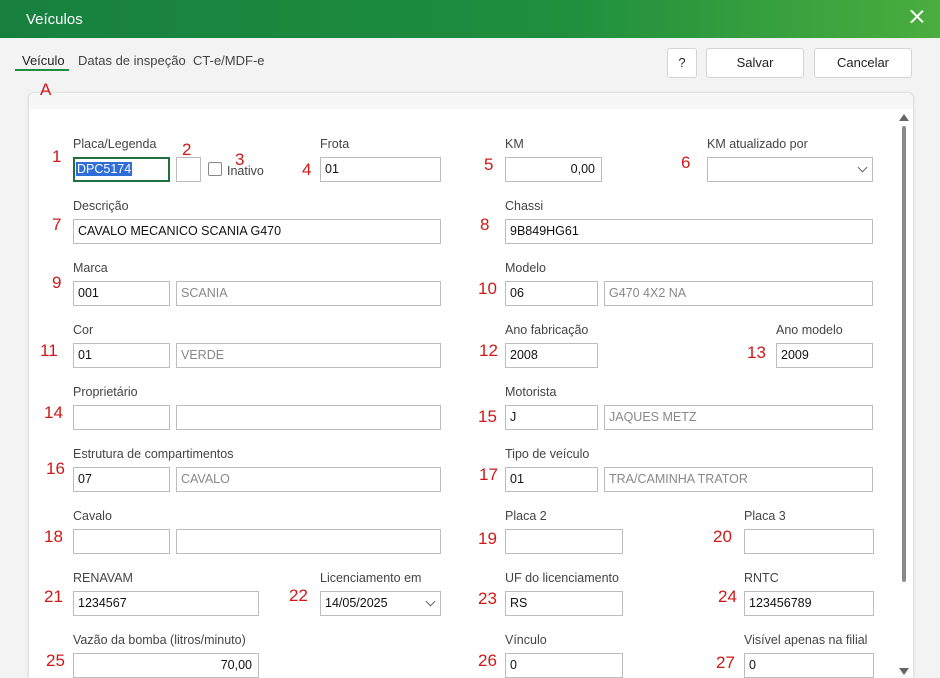 This screenshot has width=940, height=678. Describe the element at coordinates (564, 541) in the screenshot. I see `placa2-input` at that location.